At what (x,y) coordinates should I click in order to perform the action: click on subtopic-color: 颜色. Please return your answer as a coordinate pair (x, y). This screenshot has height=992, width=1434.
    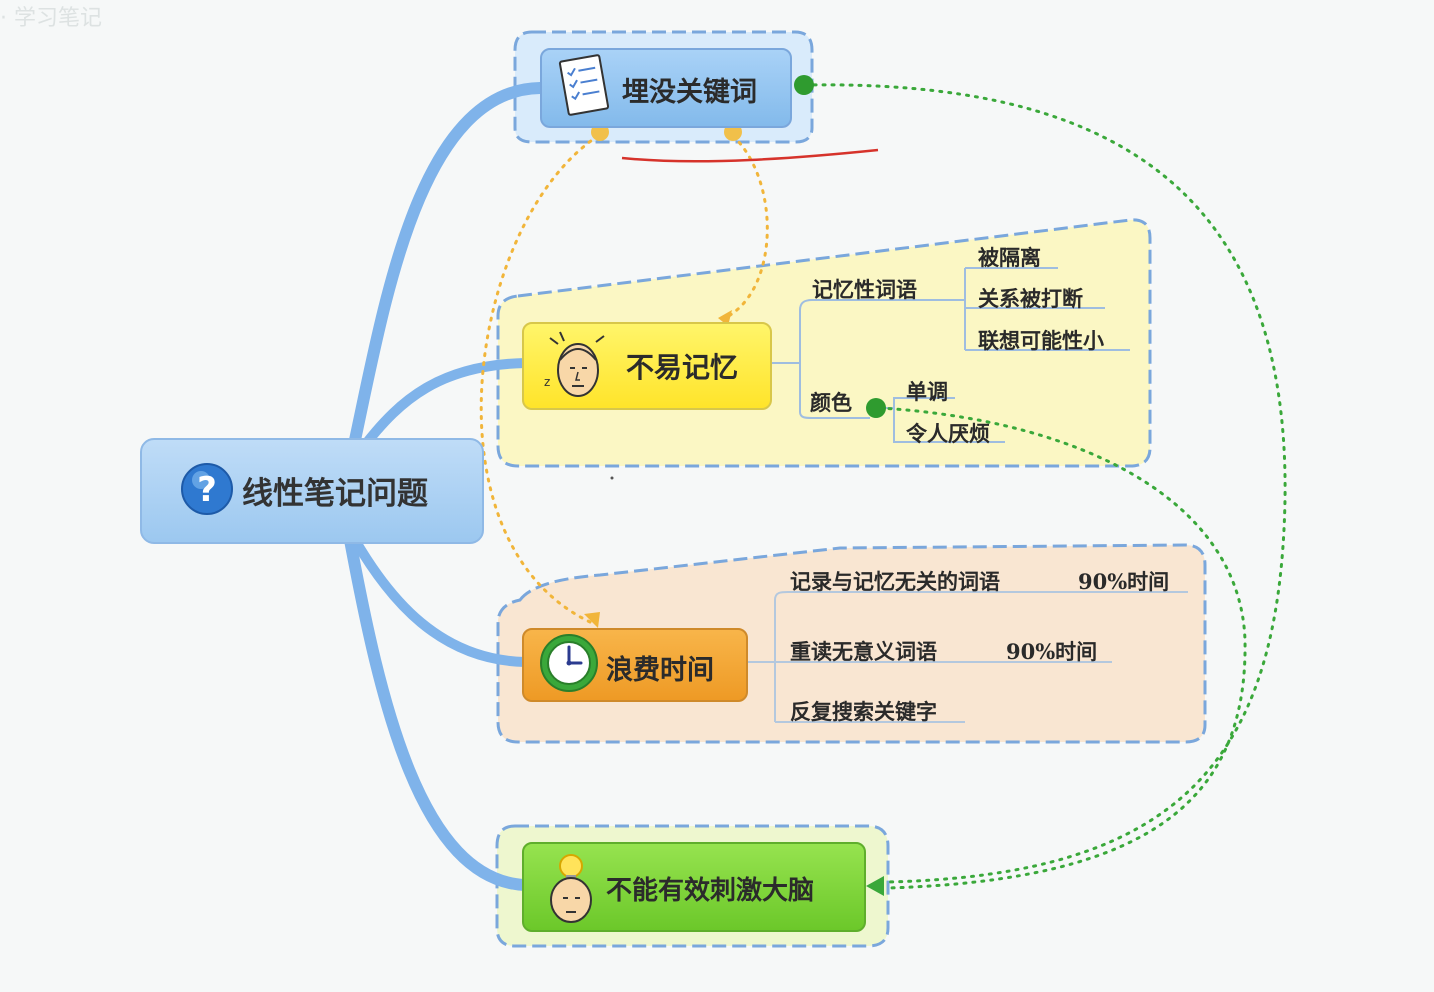
    Looking at the image, I should click on (831, 402).